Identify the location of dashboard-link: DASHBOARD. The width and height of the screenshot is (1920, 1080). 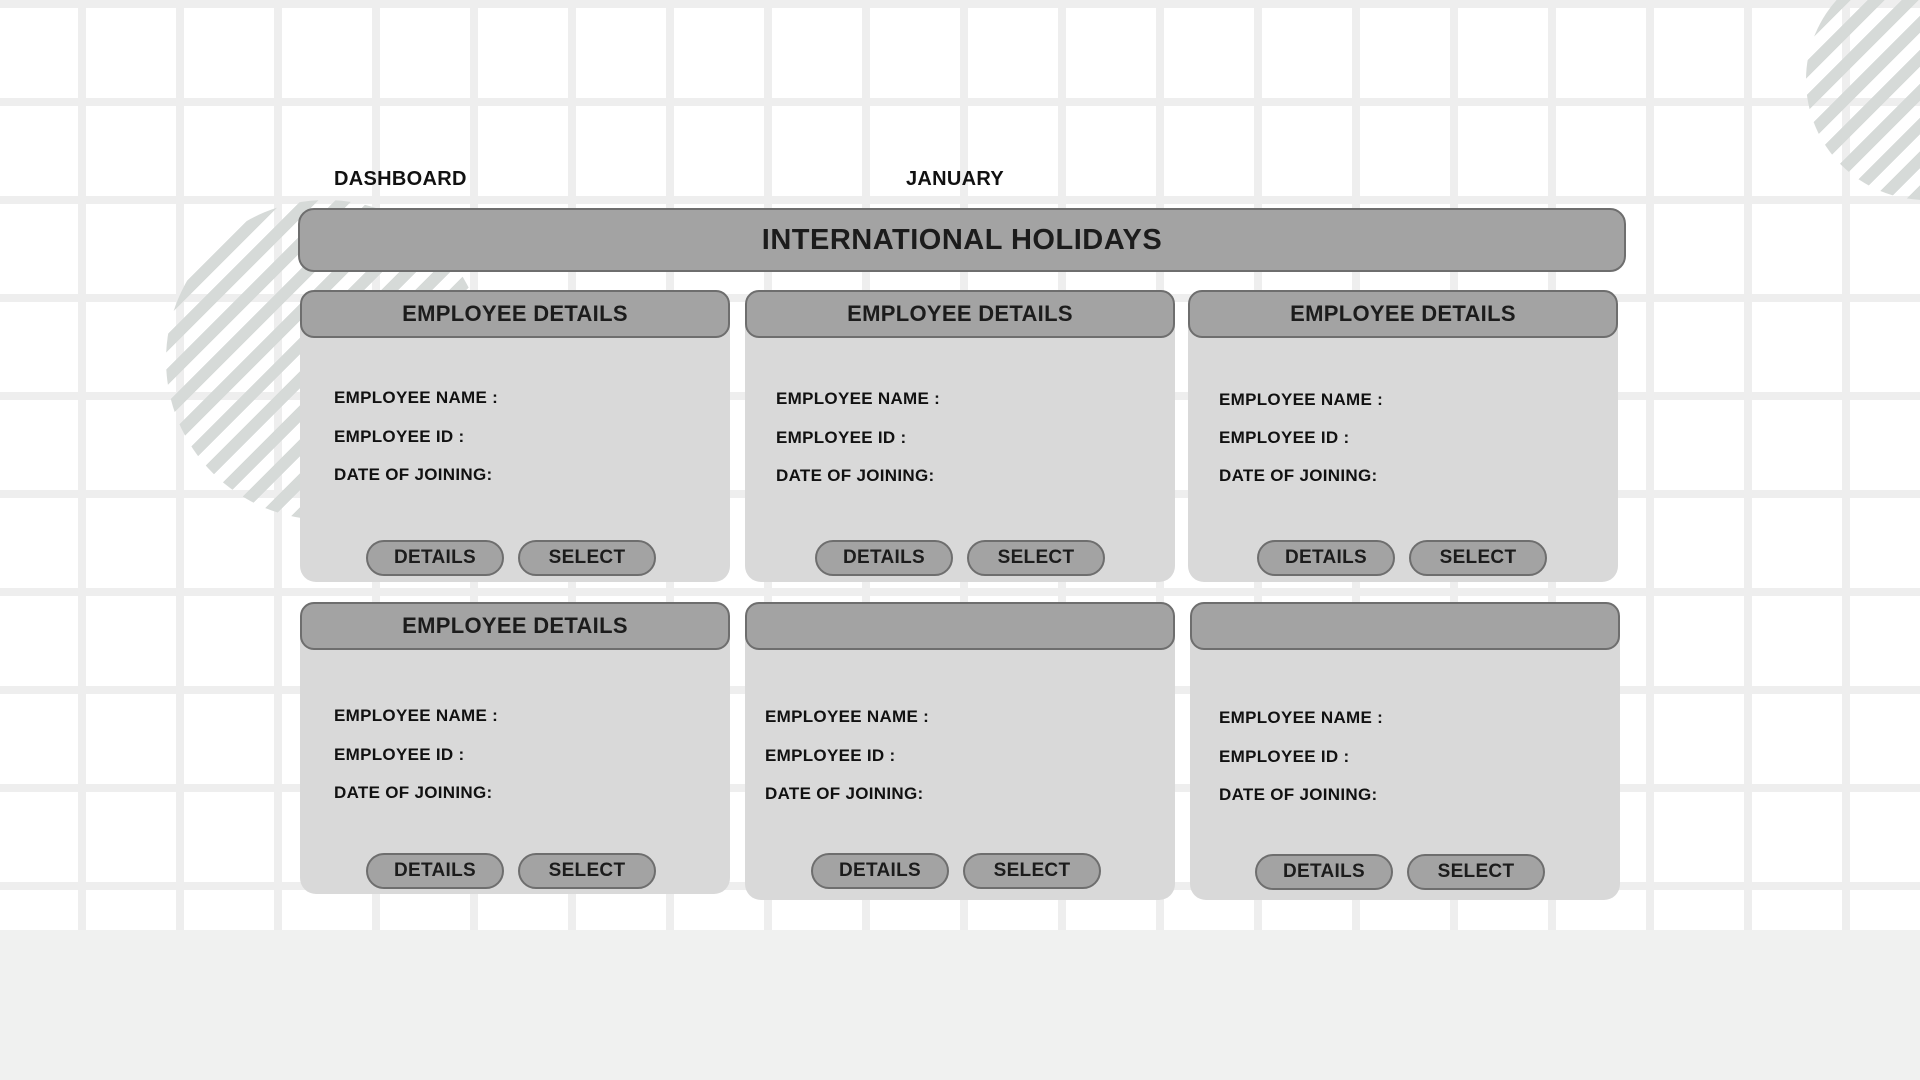
(400, 179).